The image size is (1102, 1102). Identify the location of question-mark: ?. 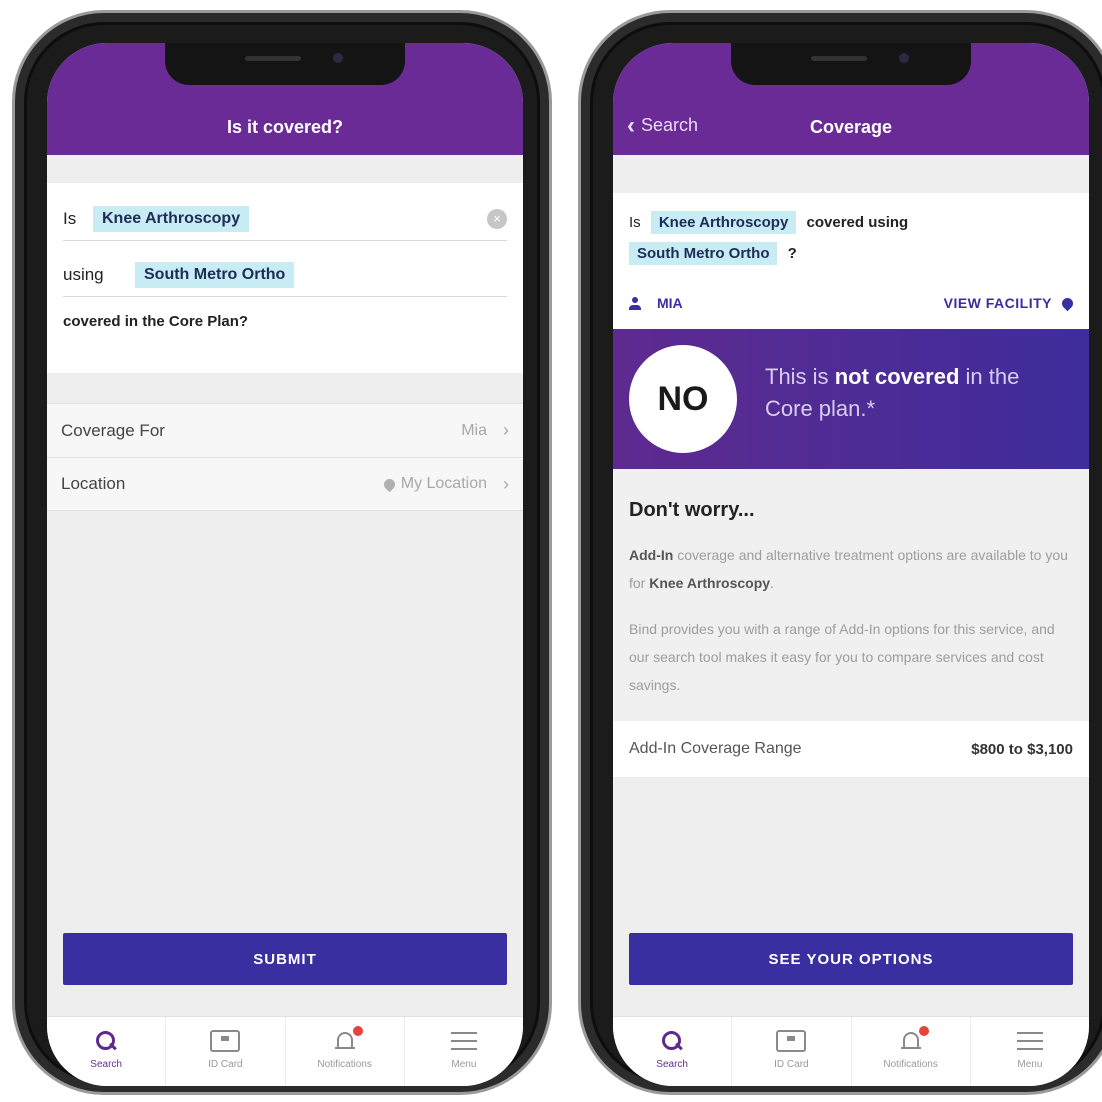
(792, 253).